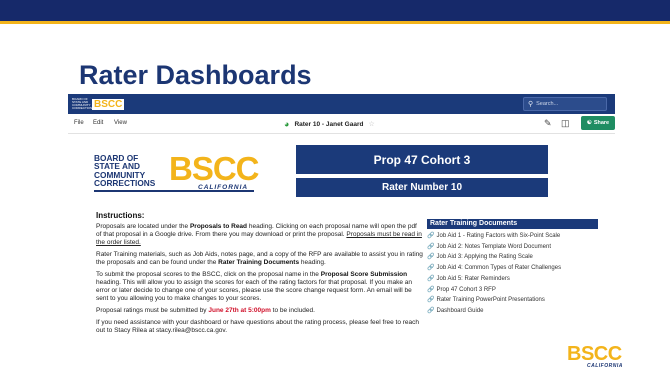 This screenshot has width=670, height=381. Describe the element at coordinates (512, 224) in the screenshot. I see `training-documents-heading: Rater Training Documents` at that location.